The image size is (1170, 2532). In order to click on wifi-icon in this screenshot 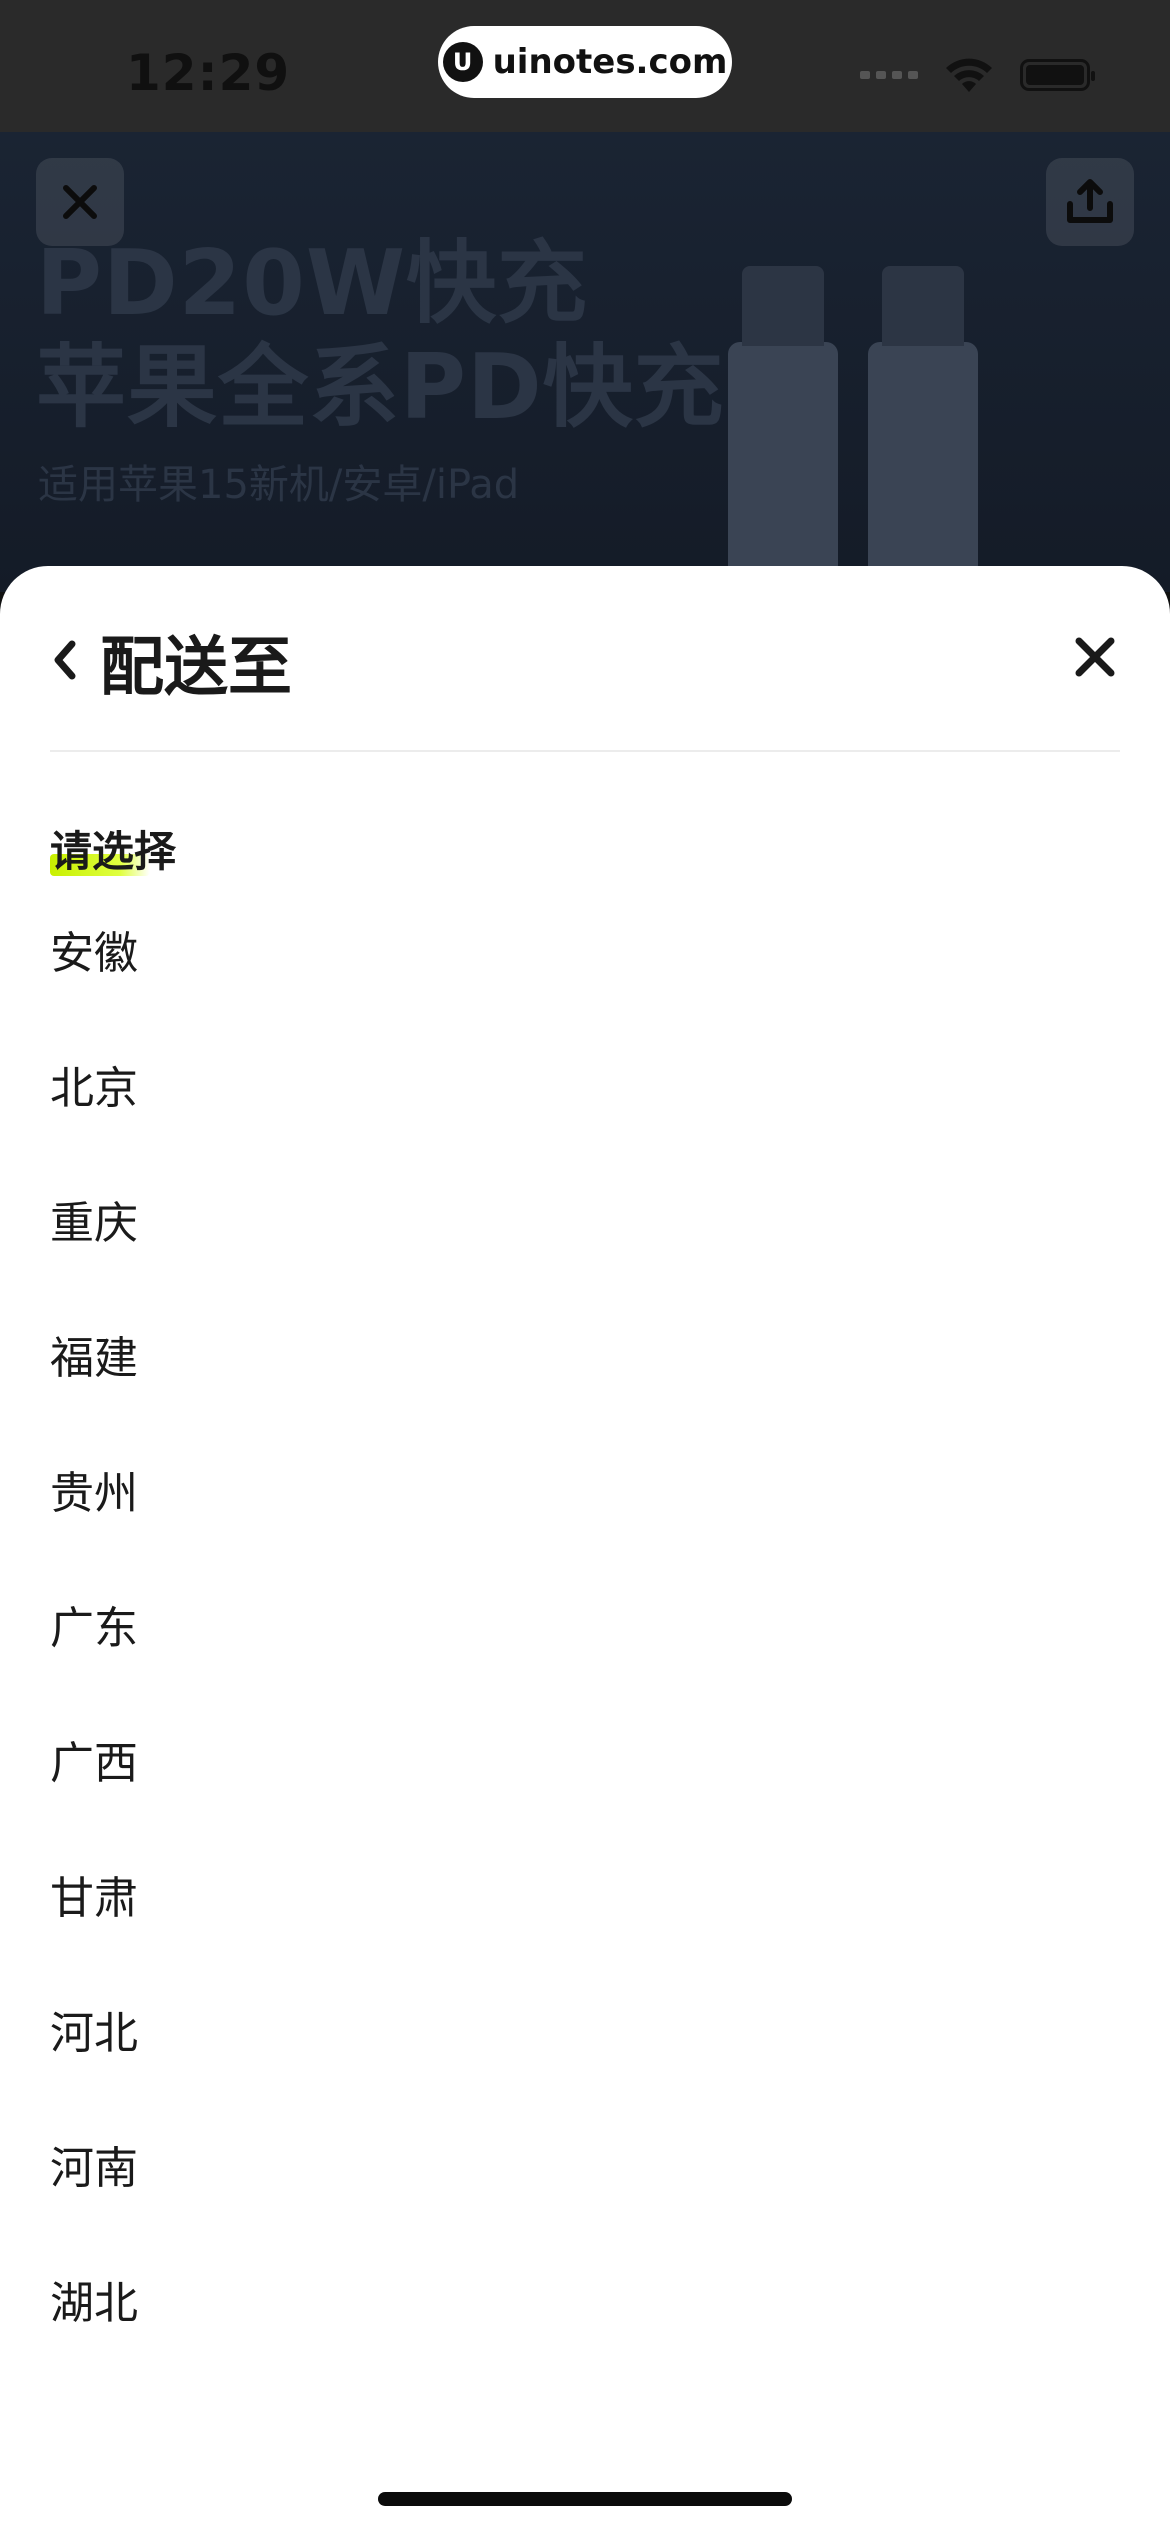, I will do `click(969, 75)`.